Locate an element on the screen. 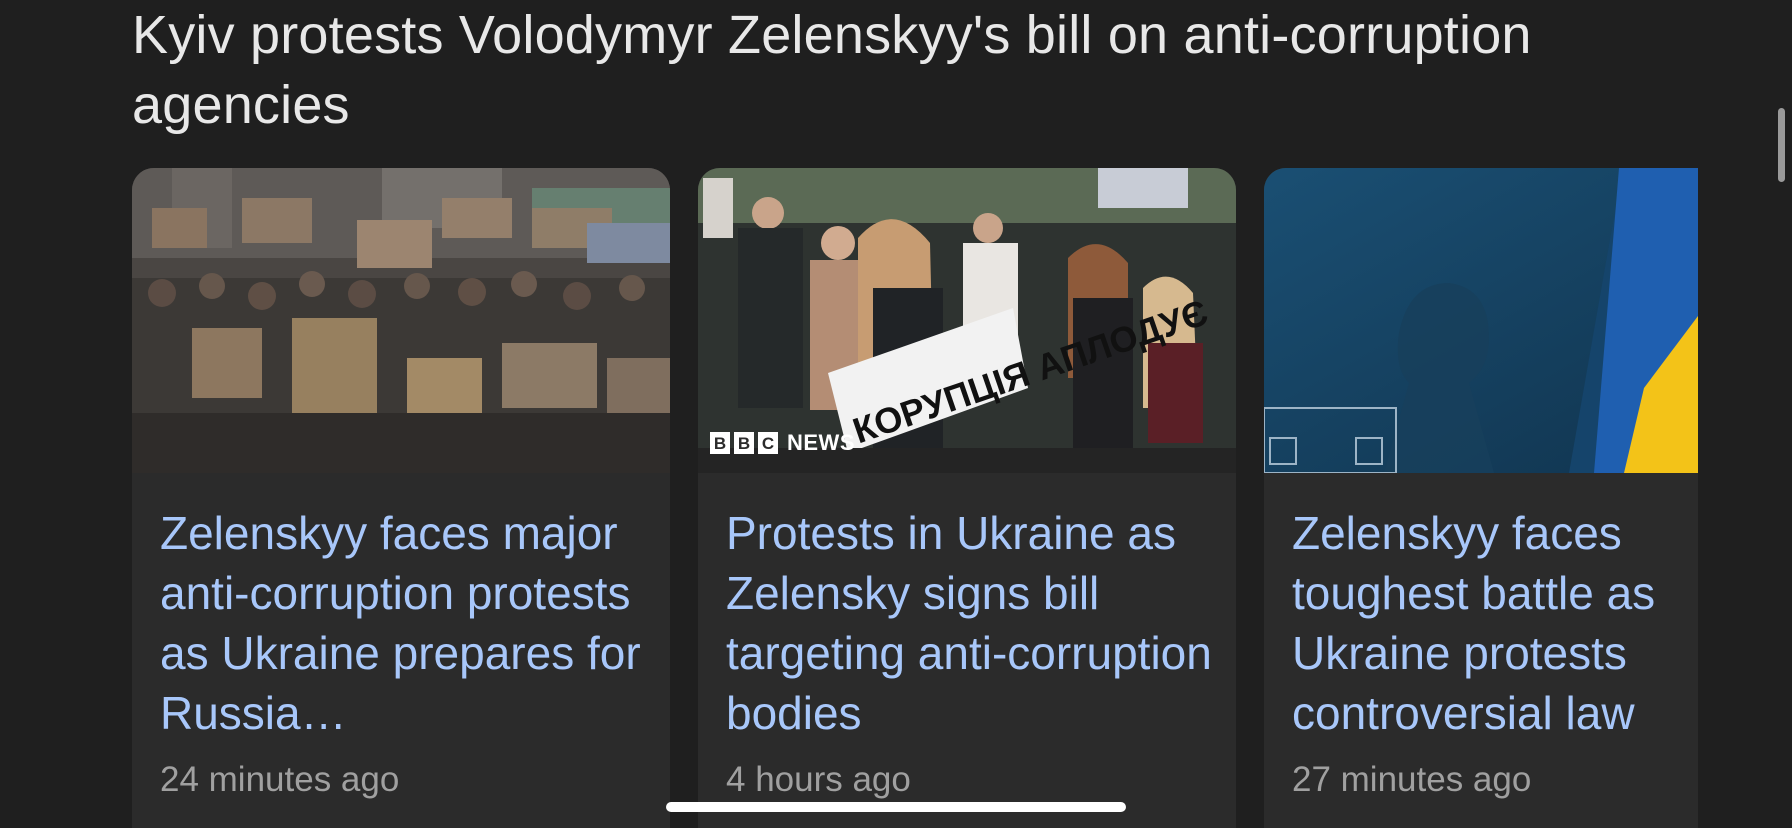 Image resolution: width=1792 pixels, height=828 pixels. bbc-news-logo: B B C NEWS is located at coordinates (782, 443).